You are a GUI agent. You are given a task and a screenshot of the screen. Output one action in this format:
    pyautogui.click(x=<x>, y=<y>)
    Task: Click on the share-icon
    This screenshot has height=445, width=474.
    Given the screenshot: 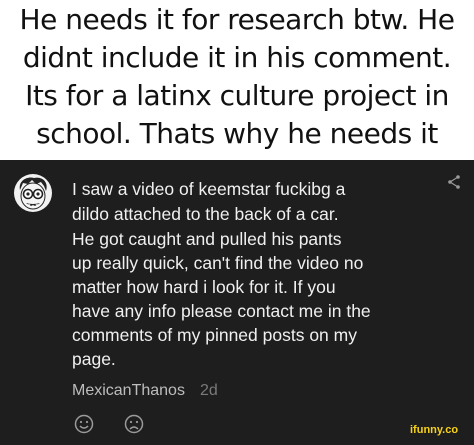 What is the action you would take?
    pyautogui.click(x=454, y=182)
    